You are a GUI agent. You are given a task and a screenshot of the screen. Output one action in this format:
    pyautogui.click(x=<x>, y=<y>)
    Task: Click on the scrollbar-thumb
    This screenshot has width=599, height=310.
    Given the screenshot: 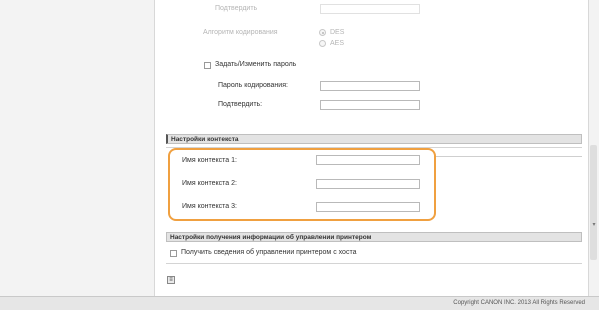 What is the action you would take?
    pyautogui.click(x=593, y=202)
    